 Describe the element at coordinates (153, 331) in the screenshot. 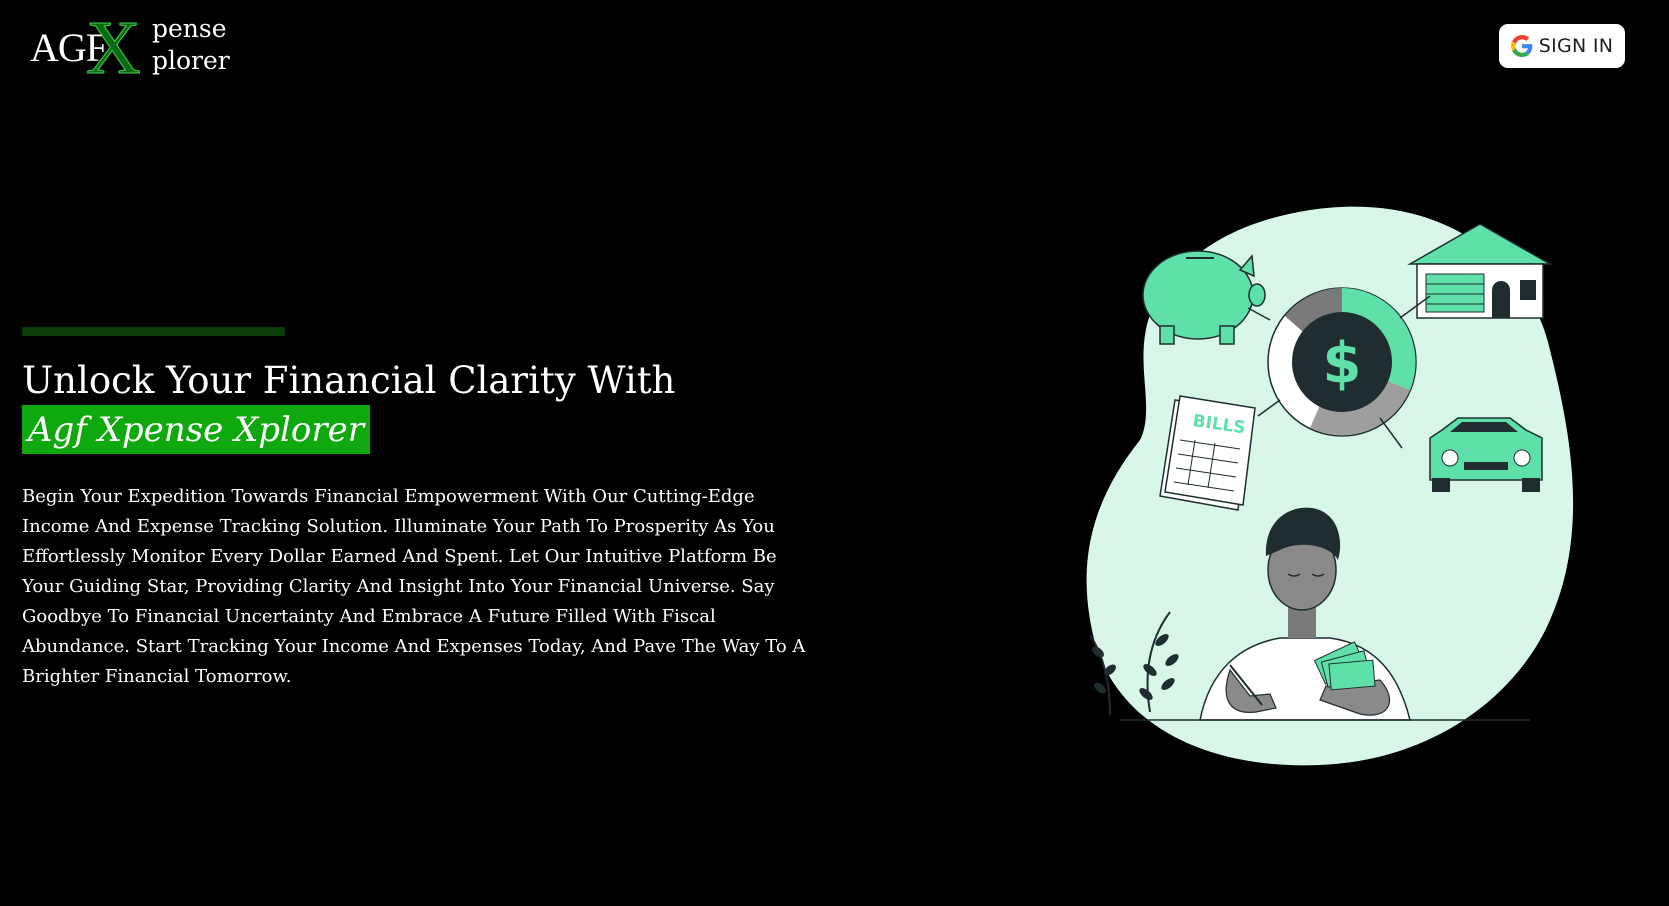

I see `accent-bar` at that location.